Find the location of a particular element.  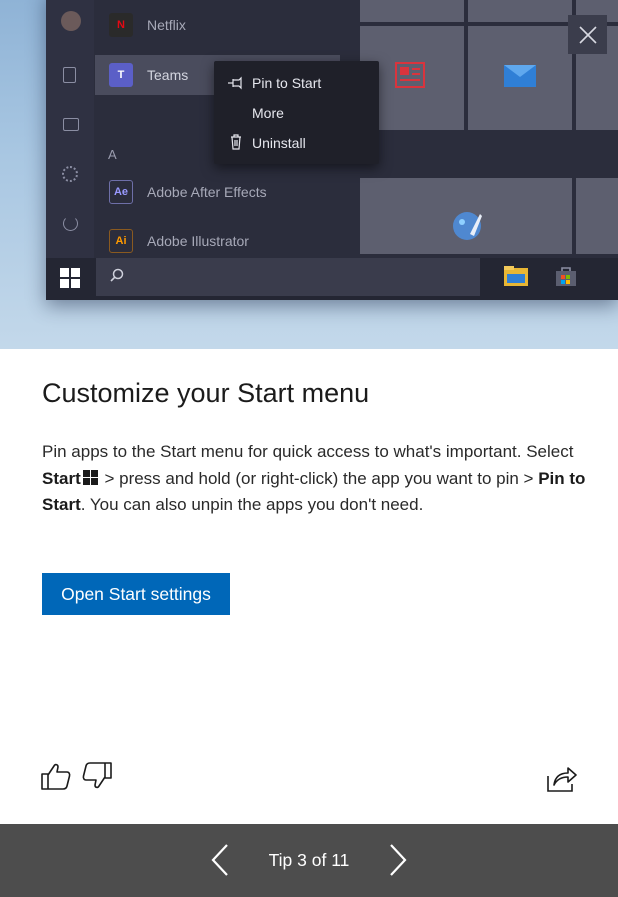

paint-icon is located at coordinates (467, 226).